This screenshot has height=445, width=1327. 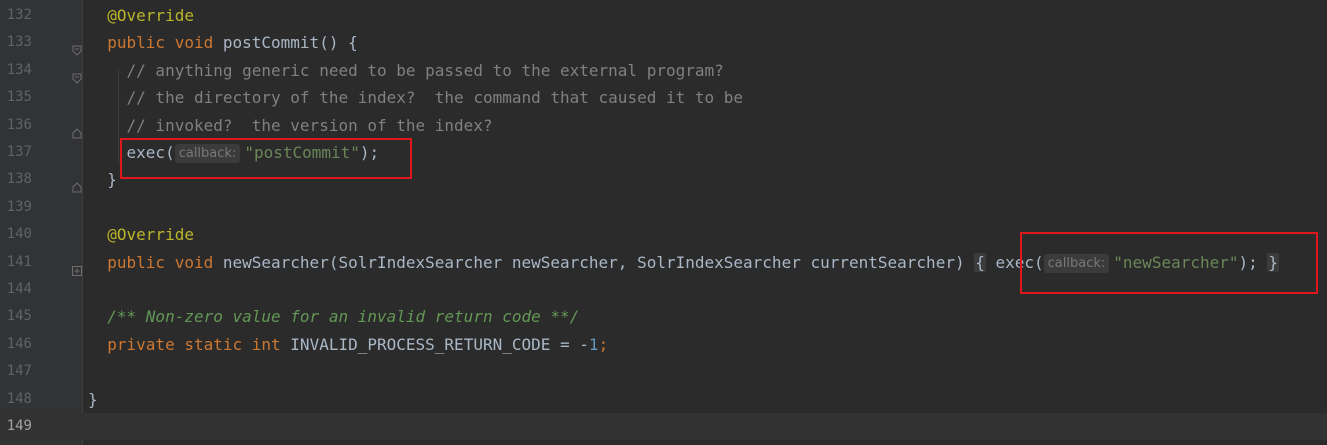 I want to click on line-number: 134, so click(x=16, y=70).